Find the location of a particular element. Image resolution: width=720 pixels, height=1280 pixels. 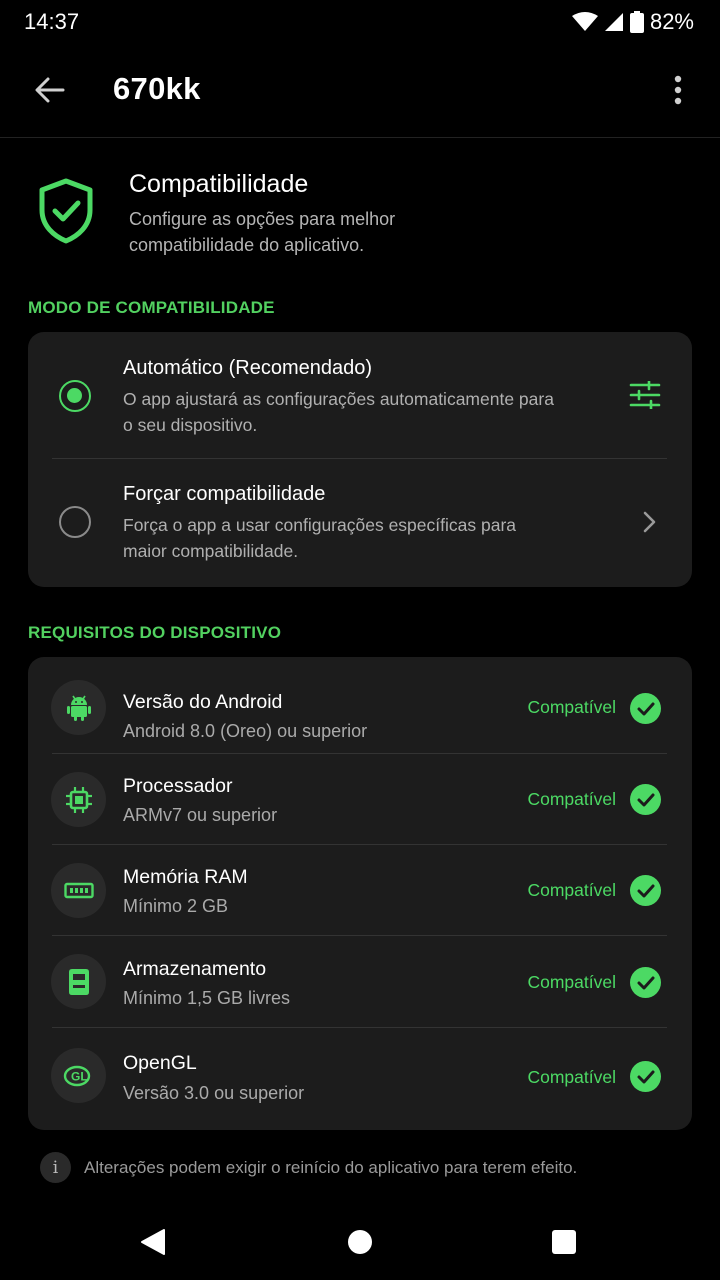

app-bar: 670kk is located at coordinates (360, 91).